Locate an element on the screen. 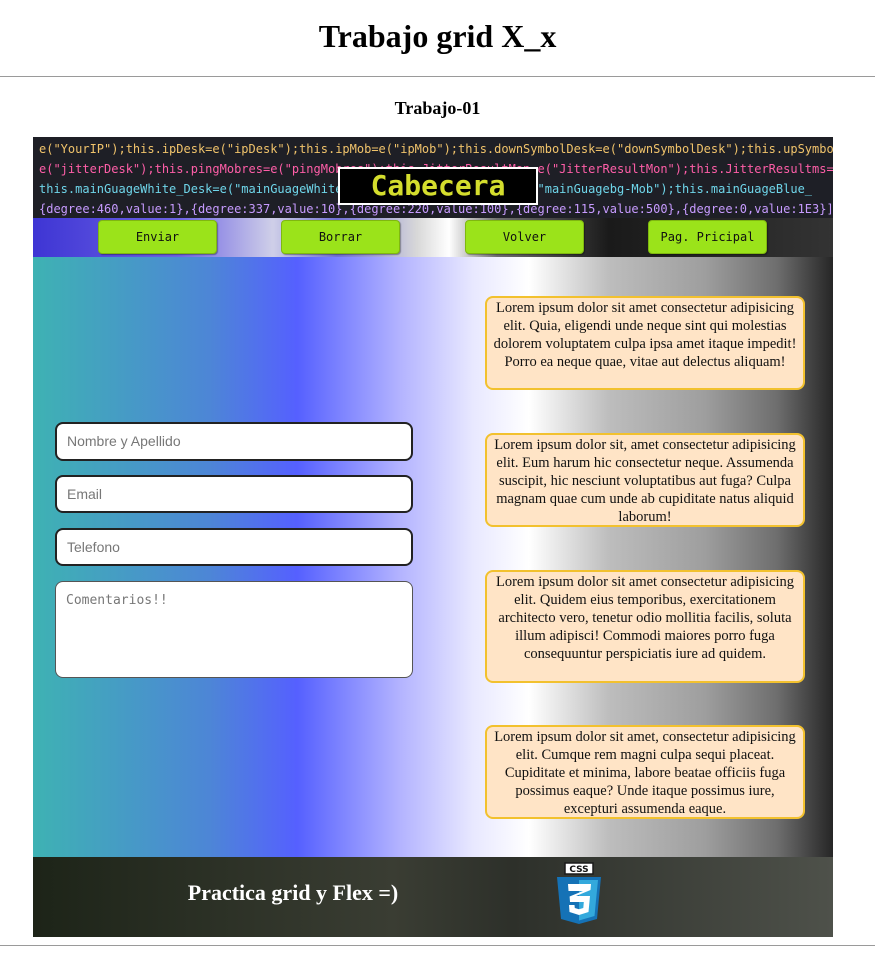  css-logo-text: CSS is located at coordinates (578, 870).